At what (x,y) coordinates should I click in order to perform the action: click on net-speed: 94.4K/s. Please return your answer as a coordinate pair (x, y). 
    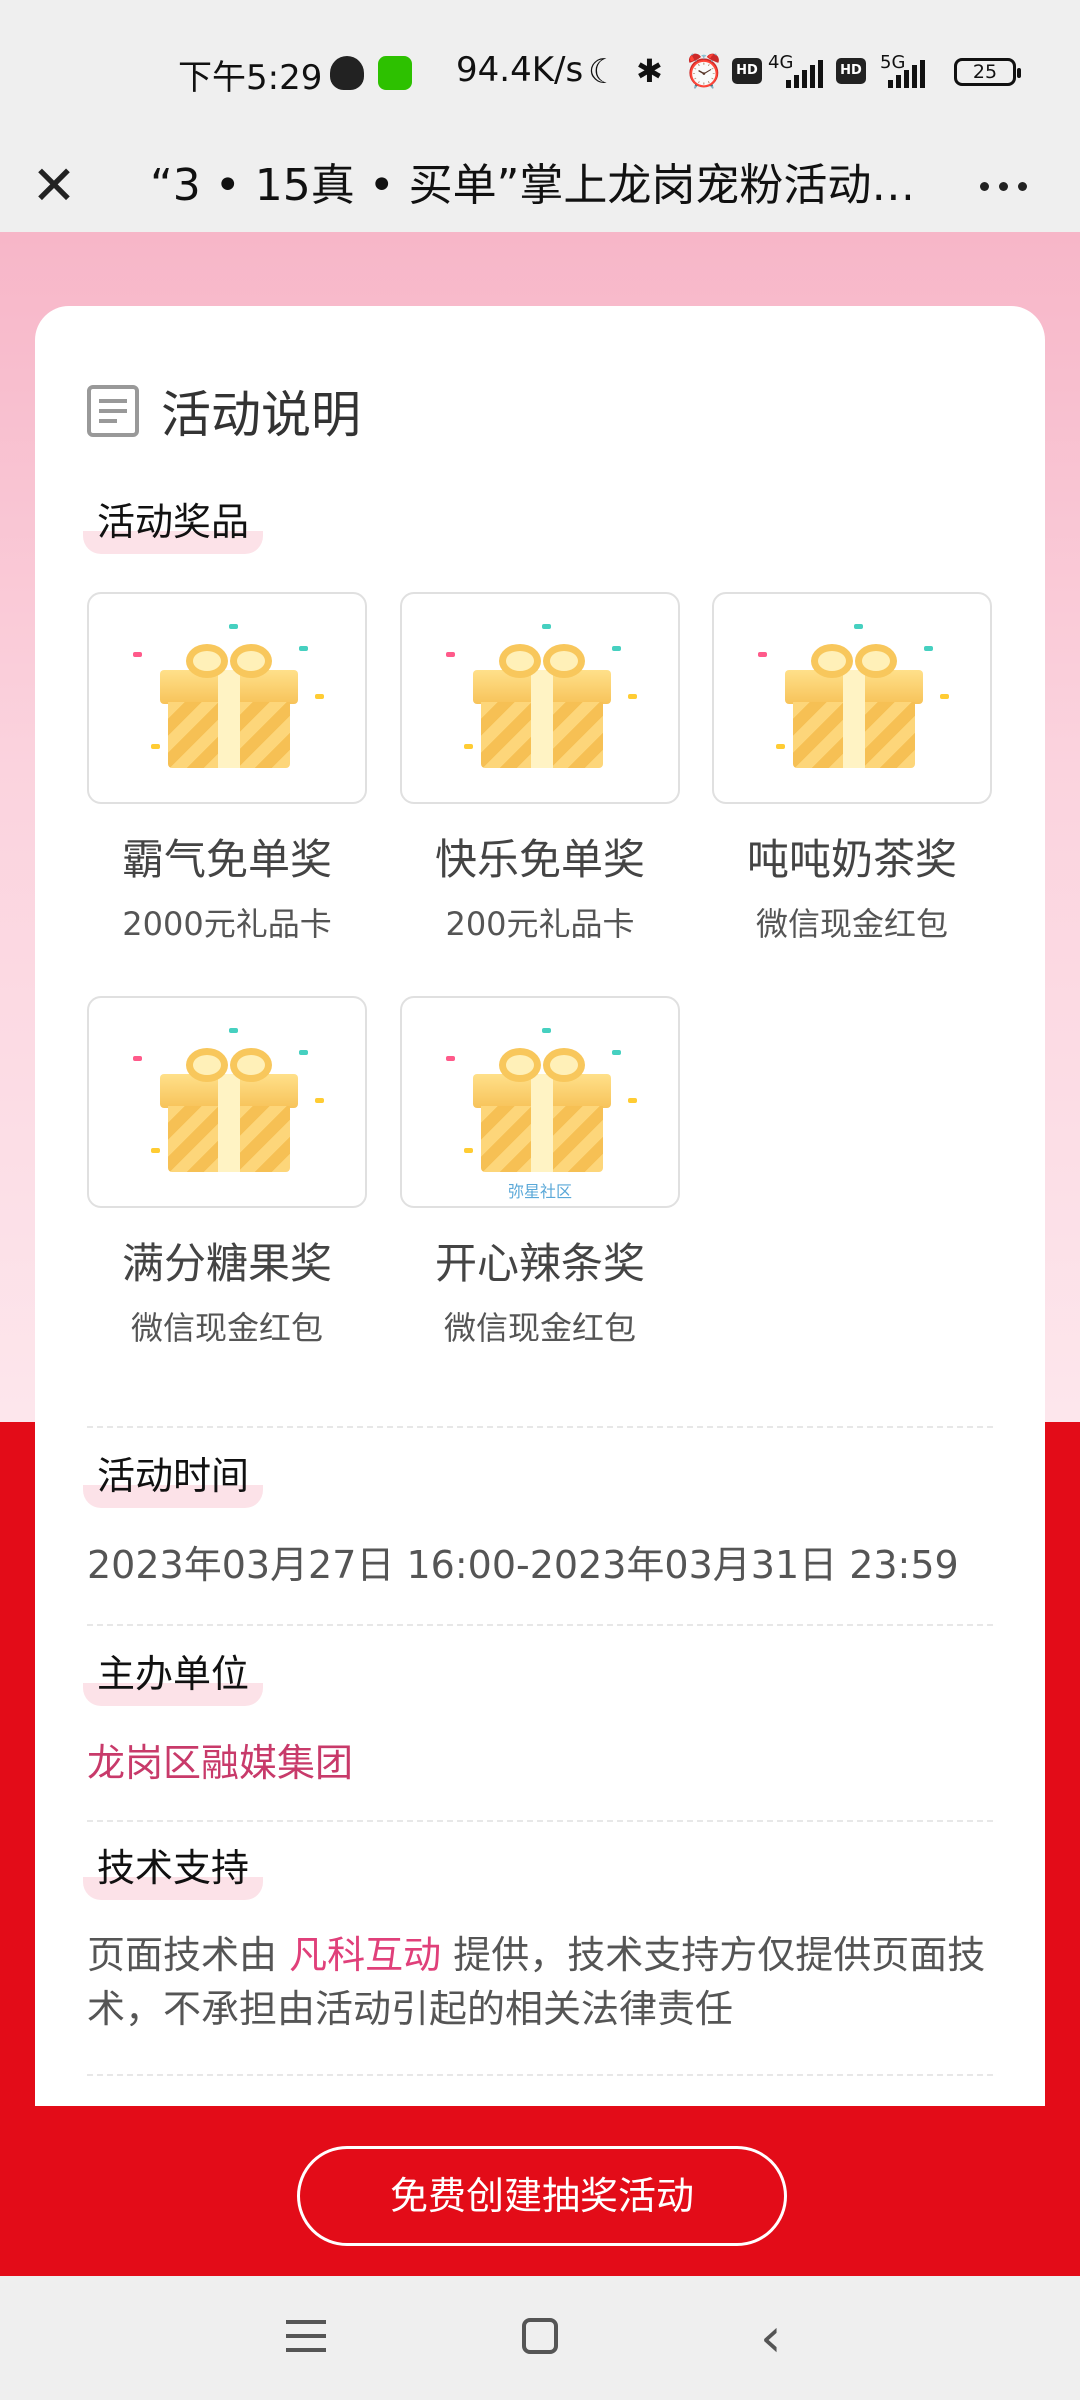
    Looking at the image, I should click on (520, 70).